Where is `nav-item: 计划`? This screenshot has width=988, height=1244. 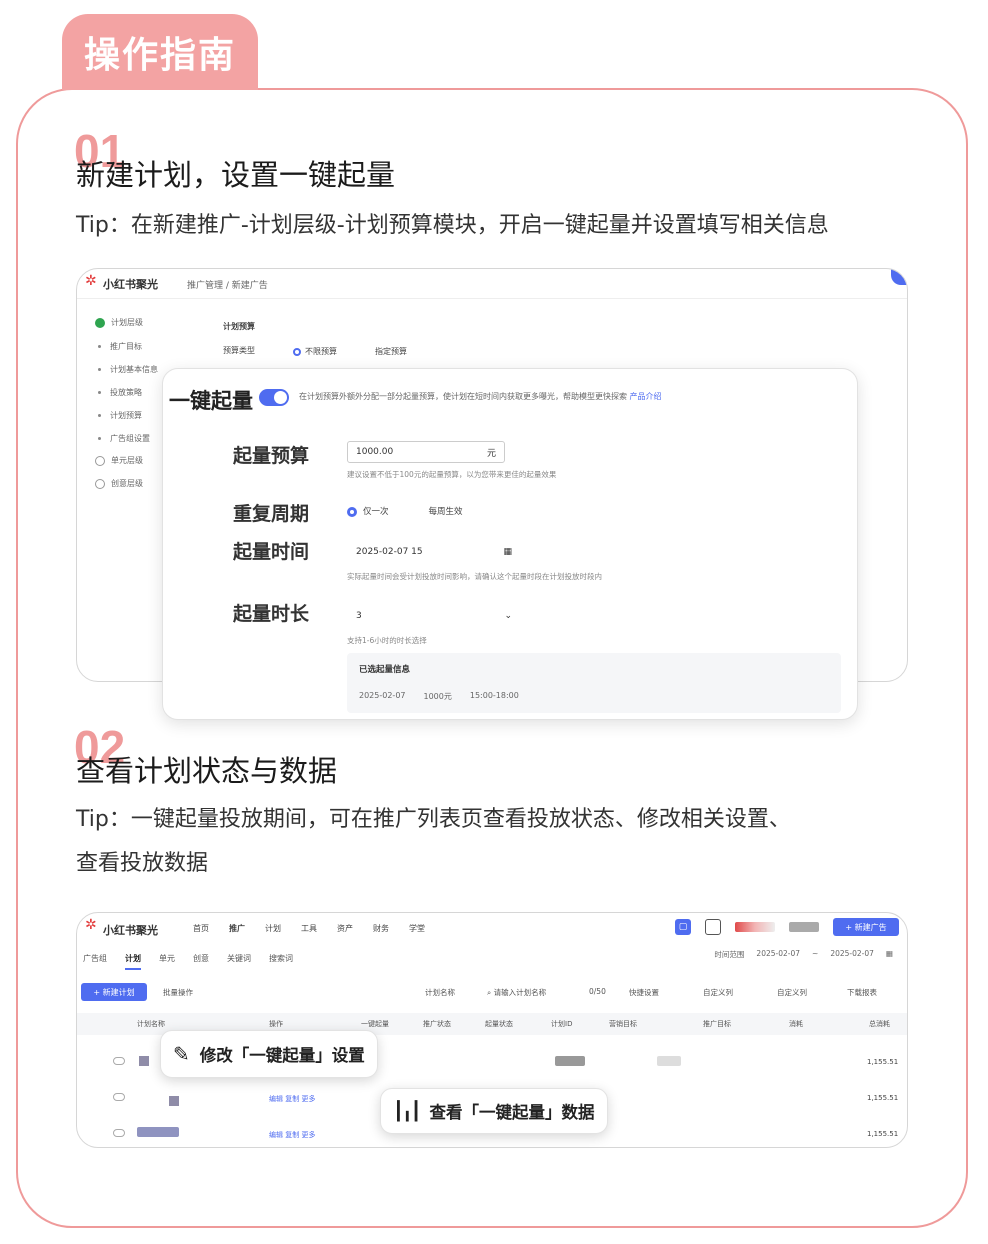
nav-item: 计划 is located at coordinates (273, 928).